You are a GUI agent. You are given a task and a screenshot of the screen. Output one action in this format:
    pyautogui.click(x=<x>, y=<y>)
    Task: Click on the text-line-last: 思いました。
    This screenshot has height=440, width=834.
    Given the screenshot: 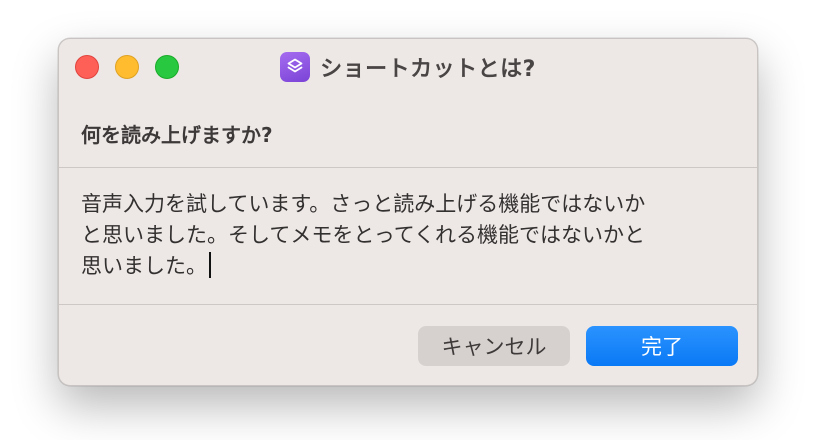 What is the action you would take?
    pyautogui.click(x=410, y=266)
    